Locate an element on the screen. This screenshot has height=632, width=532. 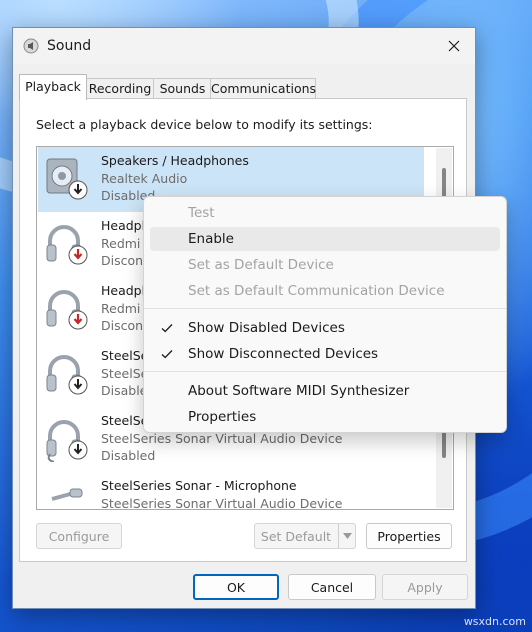
ok-button: OK is located at coordinates (236, 587).